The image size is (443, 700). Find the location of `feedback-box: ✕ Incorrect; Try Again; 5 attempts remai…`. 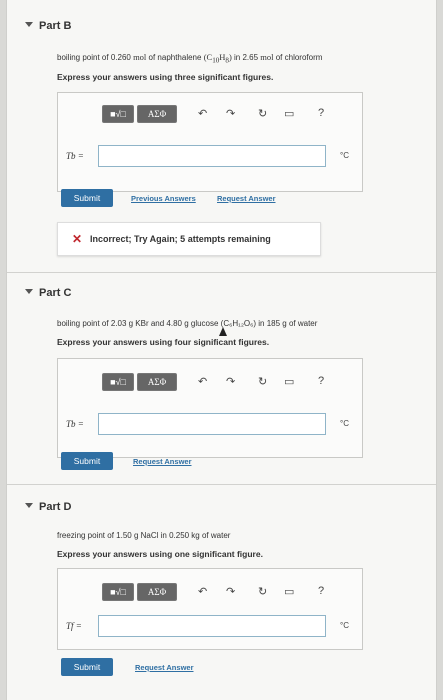

feedback-box: ✕ Incorrect; Try Again; 5 attempts remai… is located at coordinates (189, 239).